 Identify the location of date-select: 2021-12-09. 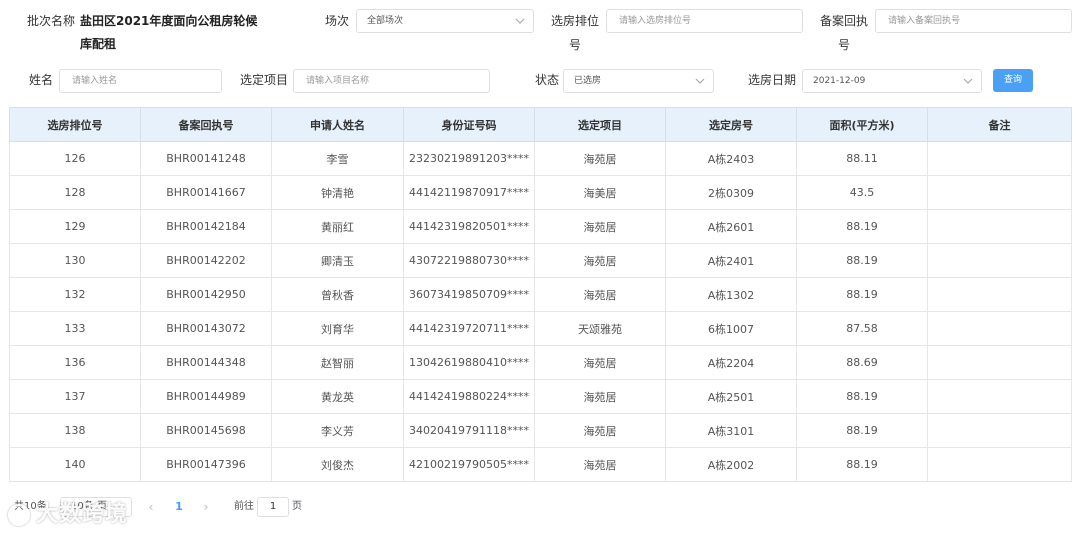
(892, 81).